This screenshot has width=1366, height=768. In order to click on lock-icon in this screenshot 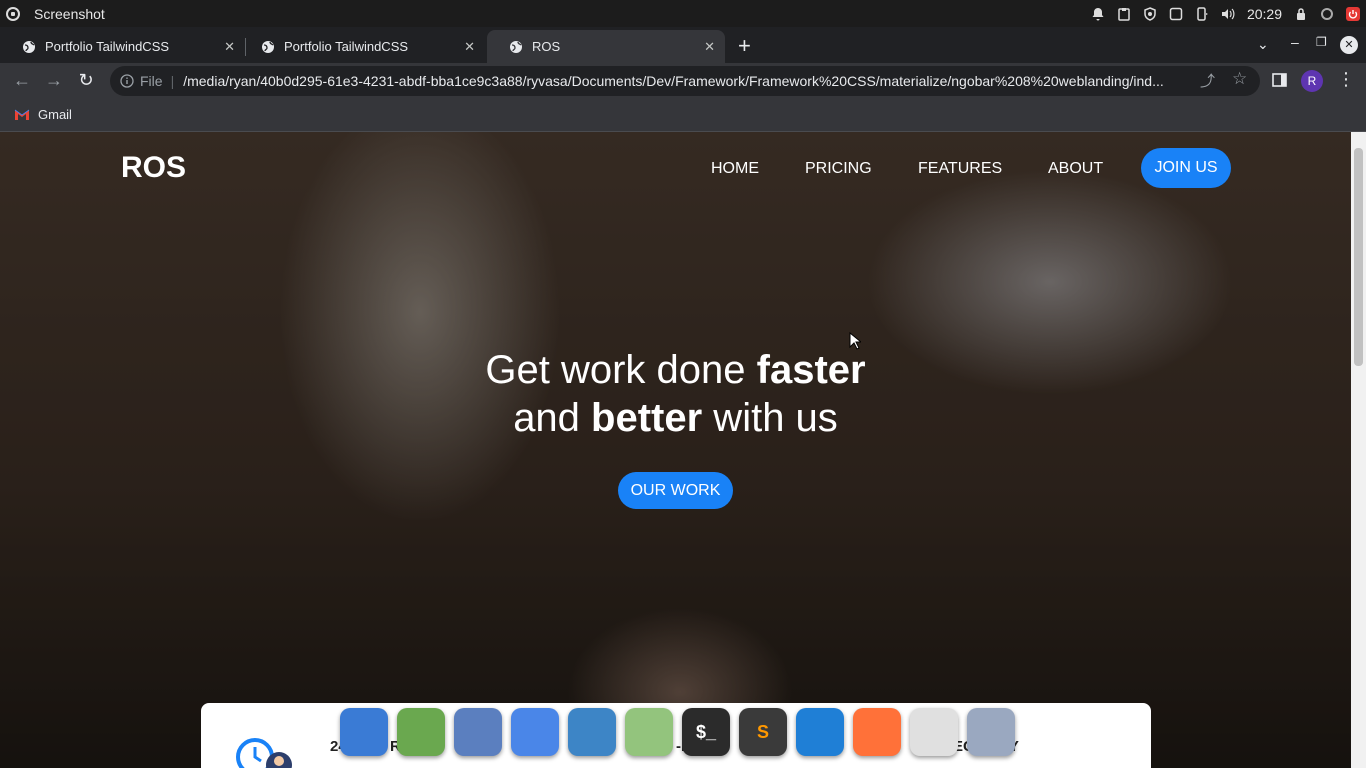, I will do `click(1301, 14)`.